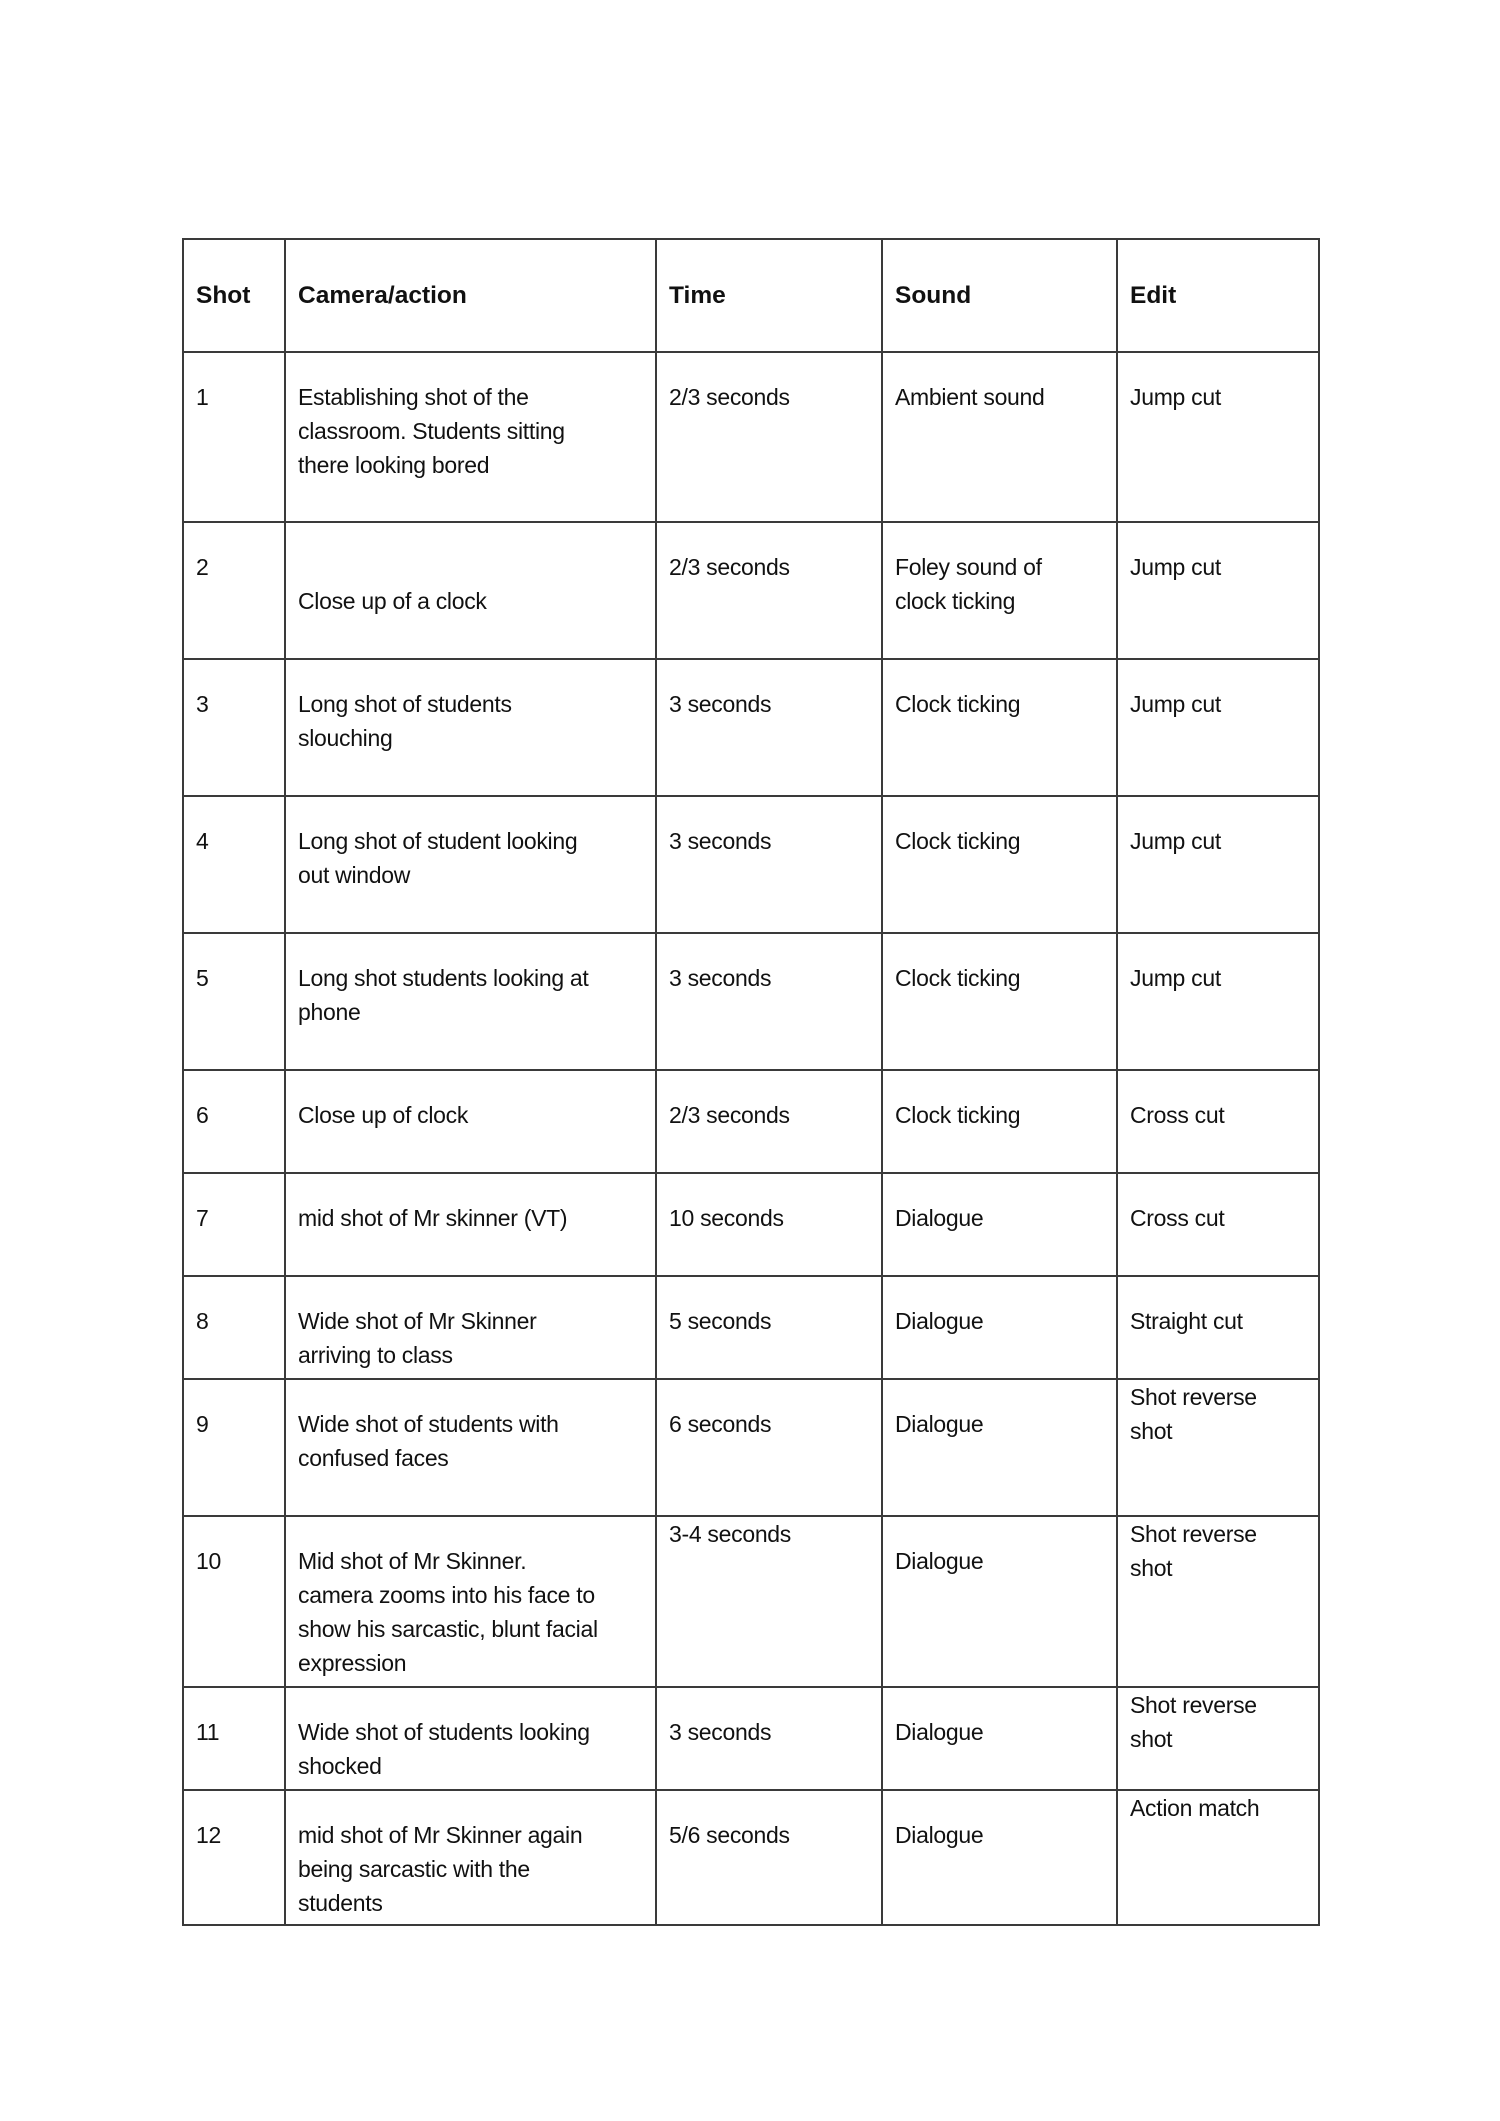 Image resolution: width=1500 pixels, height=2121 pixels. Describe the element at coordinates (769, 1447) in the screenshot. I see `cell-time: 6 seconds` at that location.